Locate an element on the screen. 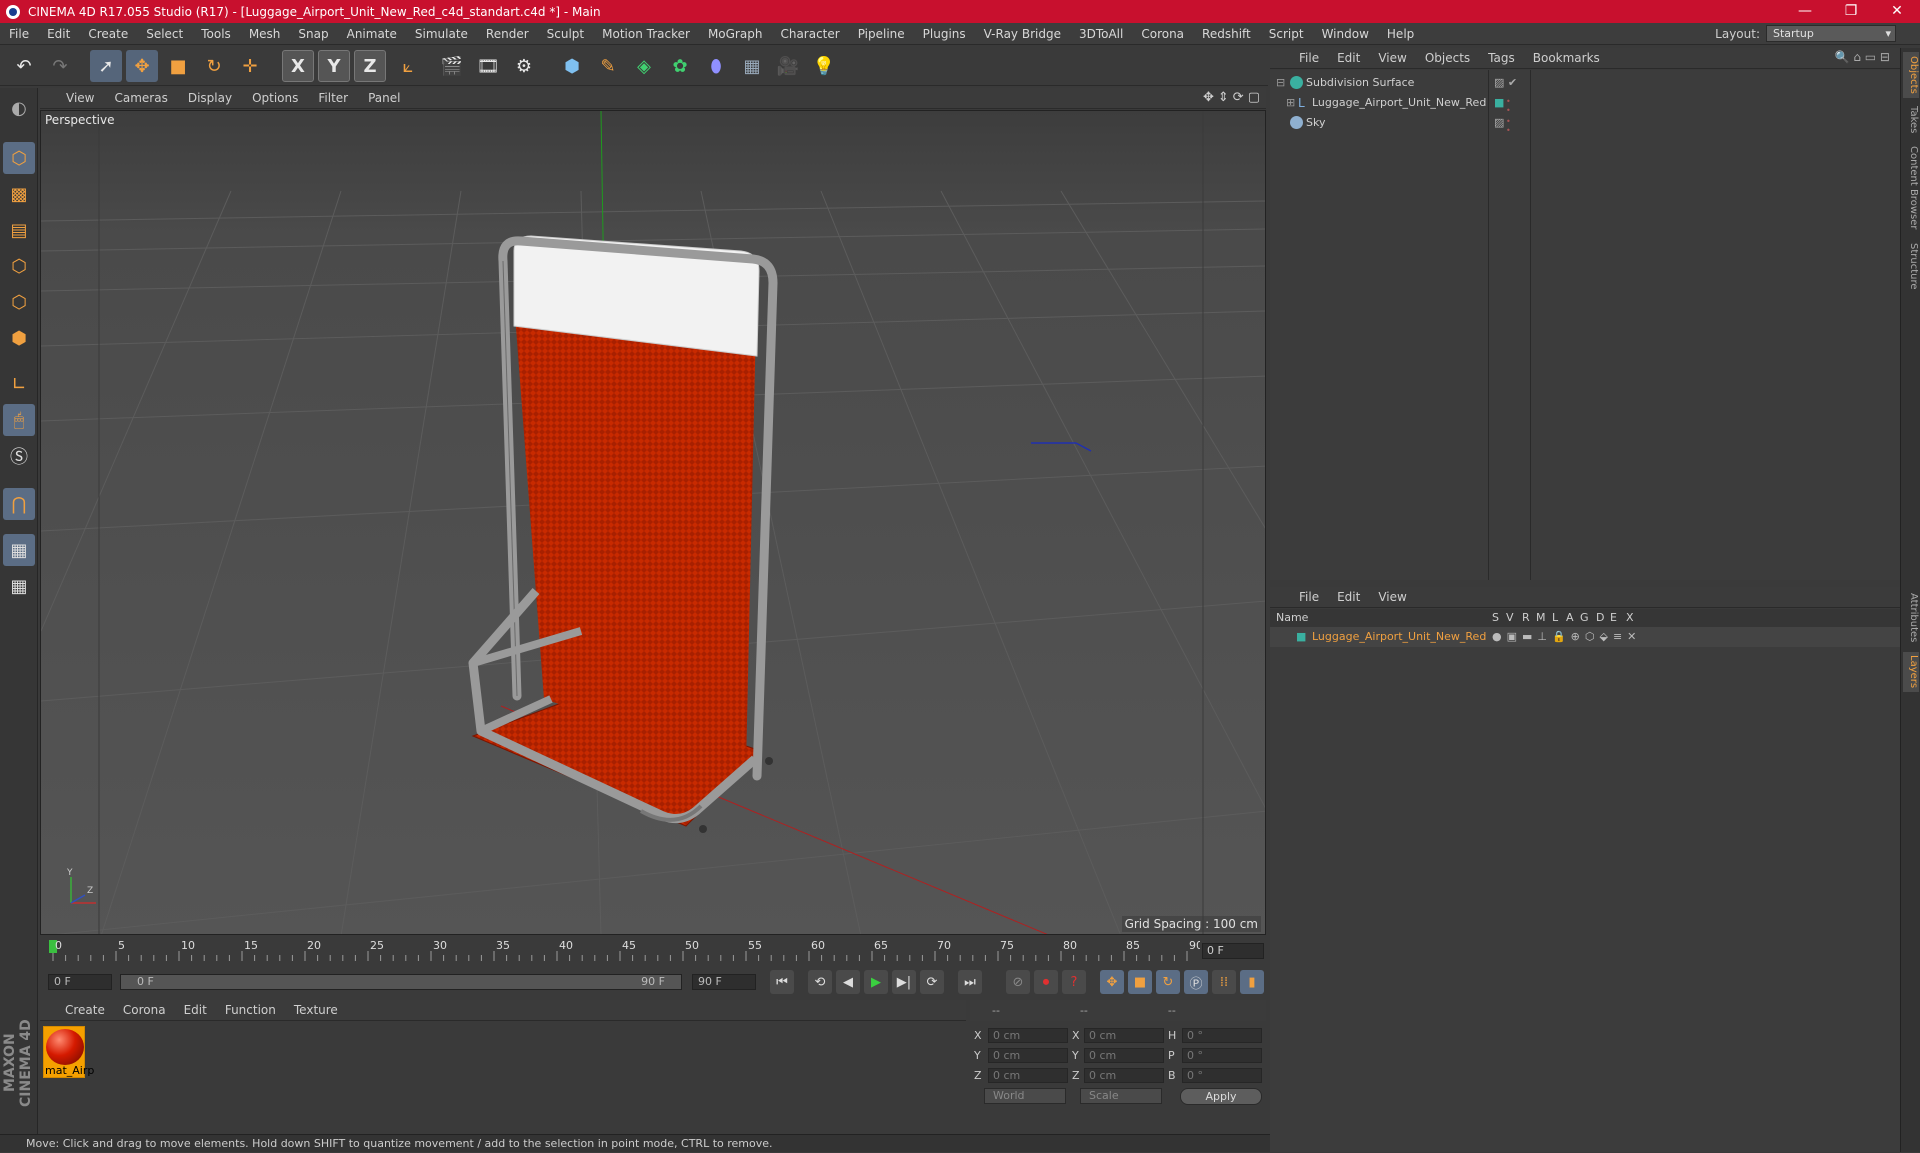 This screenshot has width=1920, height=1153. menu-select: Select is located at coordinates (164, 34).